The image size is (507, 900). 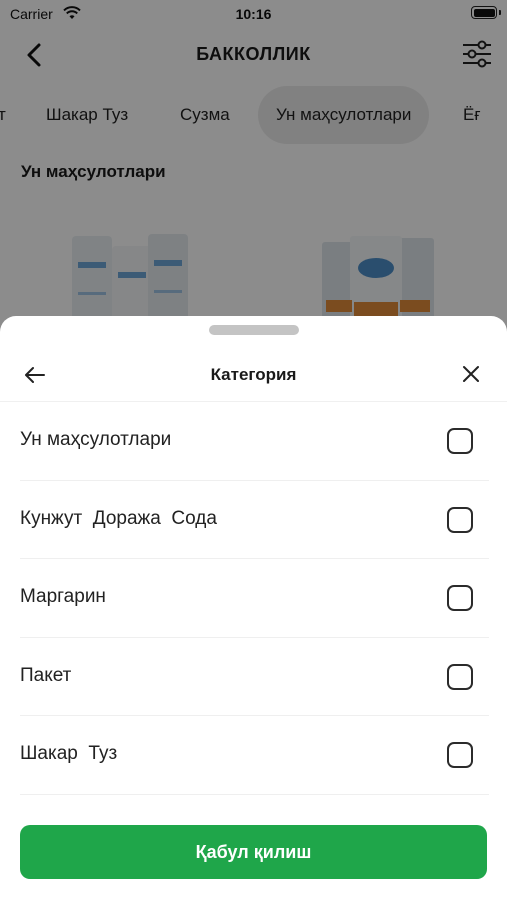 I want to click on sheet-header: Категория, so click(x=253, y=374).